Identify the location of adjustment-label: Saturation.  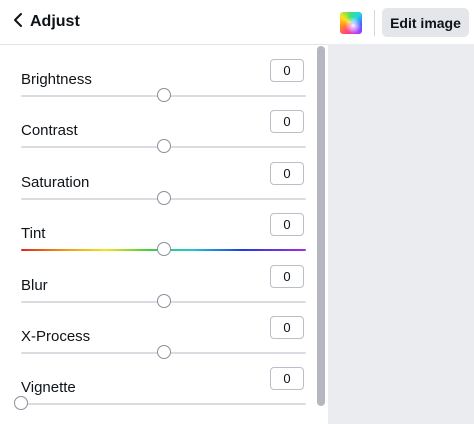
(55, 182).